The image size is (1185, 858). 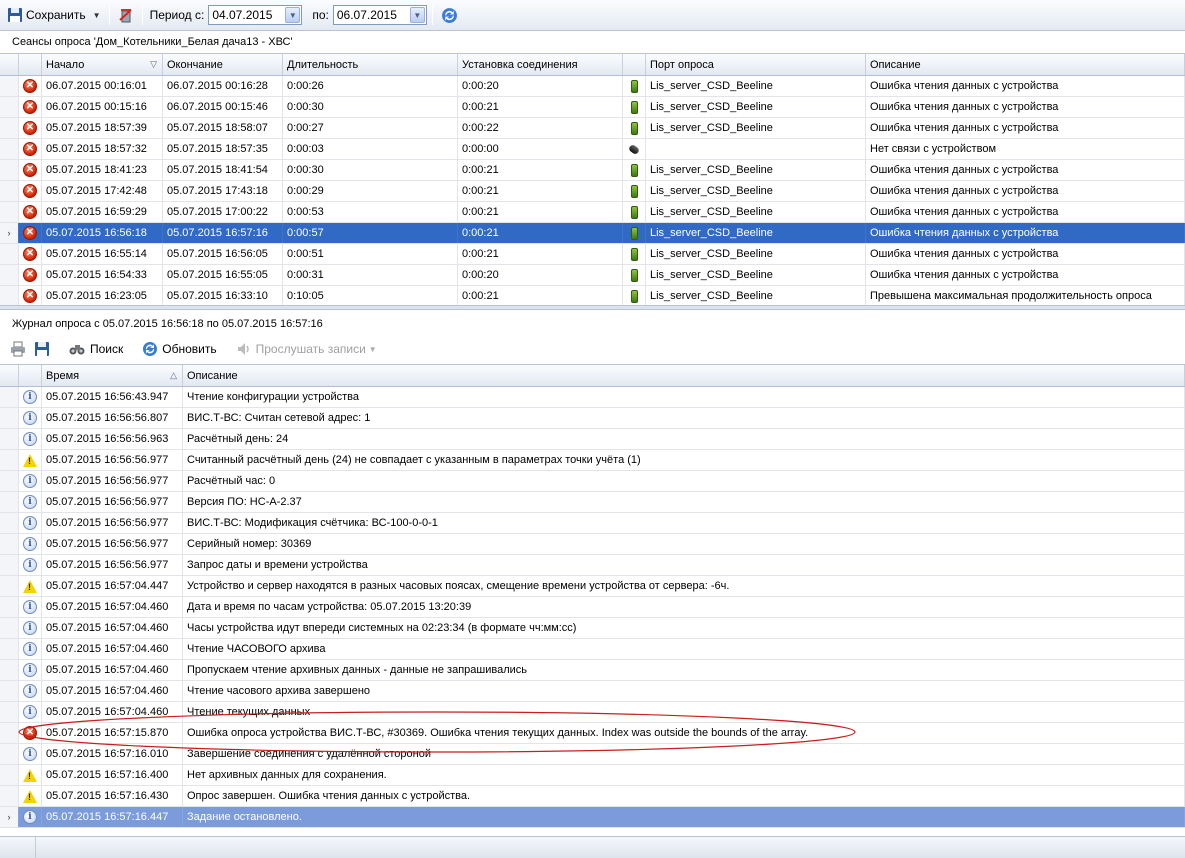 What do you see at coordinates (112, 712) in the screenshot?
I see `cell-time: 05.07.2015 16:57:04.460` at bounding box center [112, 712].